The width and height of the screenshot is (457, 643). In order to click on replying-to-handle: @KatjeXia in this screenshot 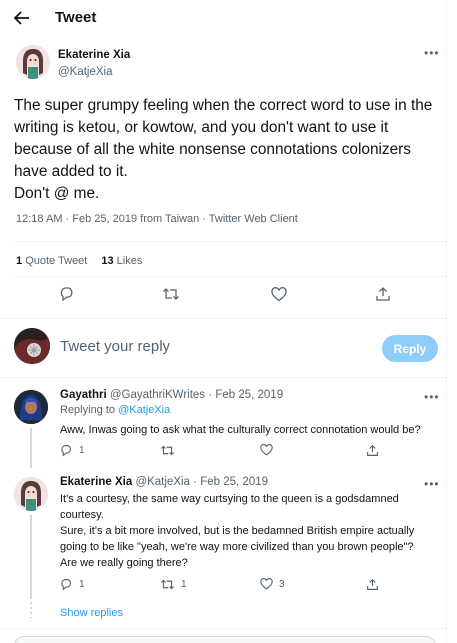, I will do `click(144, 410)`.